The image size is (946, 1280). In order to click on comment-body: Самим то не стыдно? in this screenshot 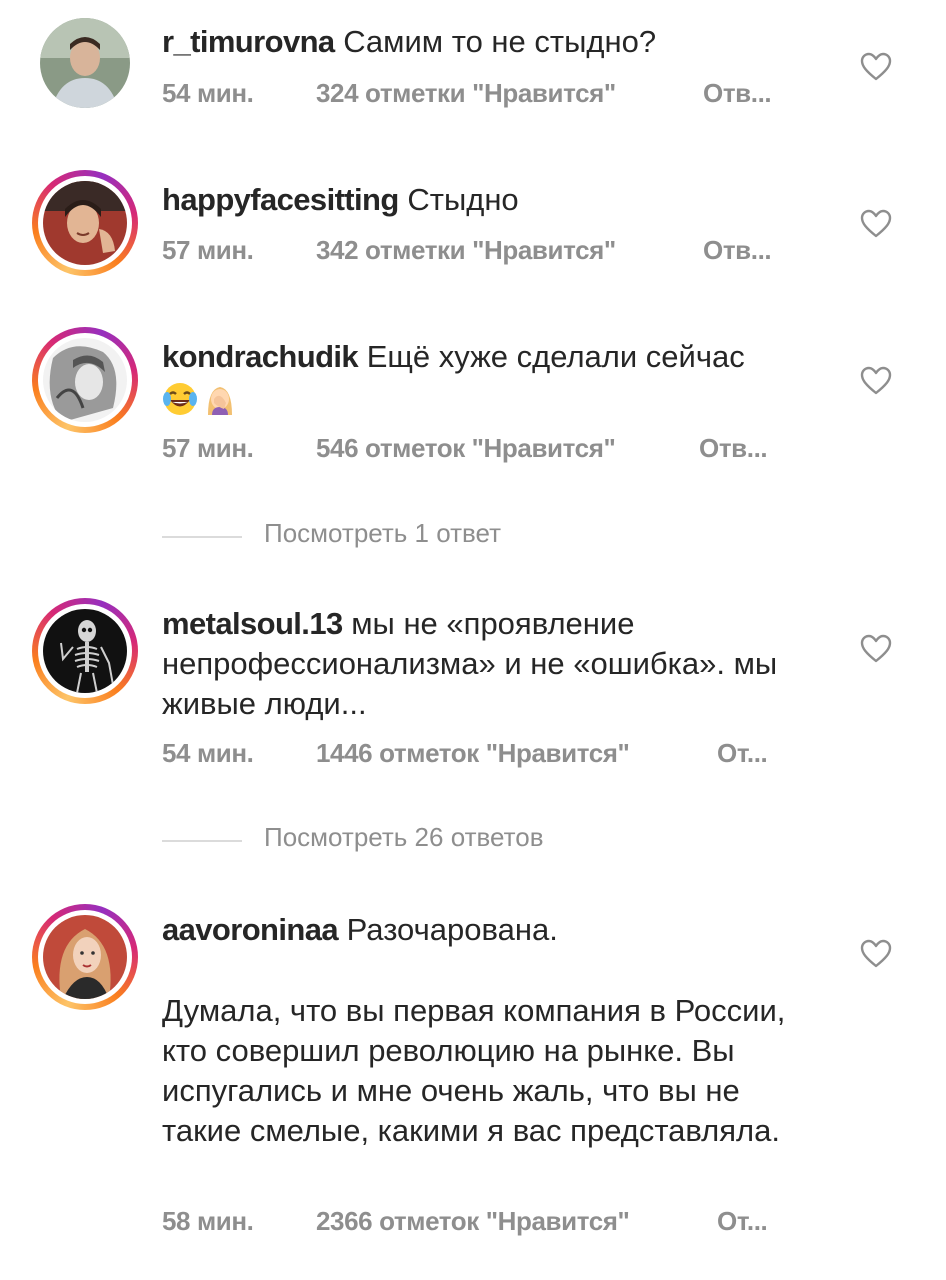, I will do `click(500, 41)`.